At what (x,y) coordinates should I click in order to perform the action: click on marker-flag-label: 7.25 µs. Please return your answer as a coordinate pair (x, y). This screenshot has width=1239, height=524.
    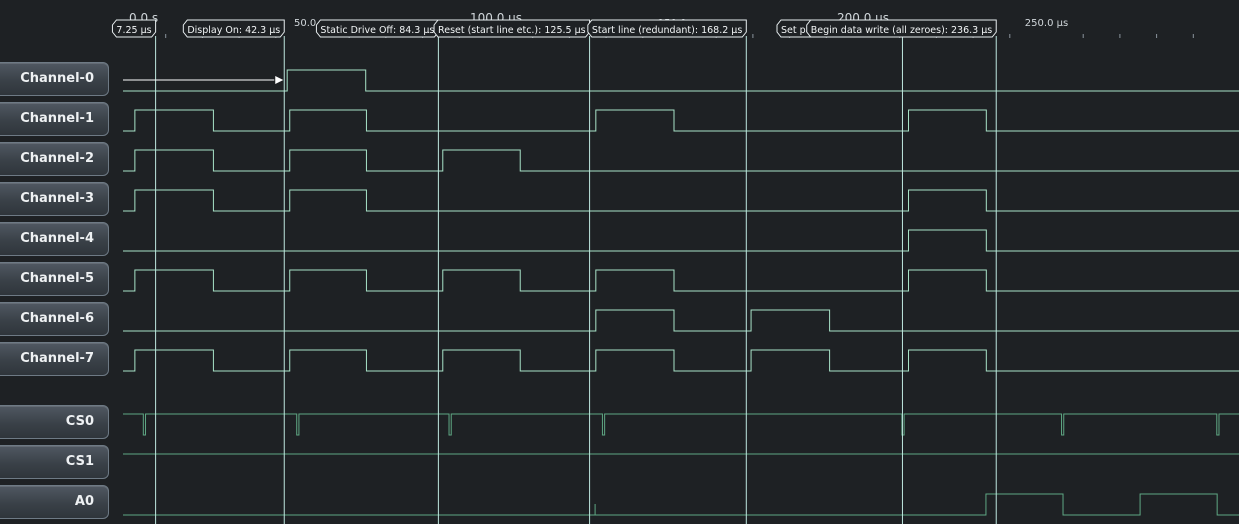
    Looking at the image, I should click on (133, 30).